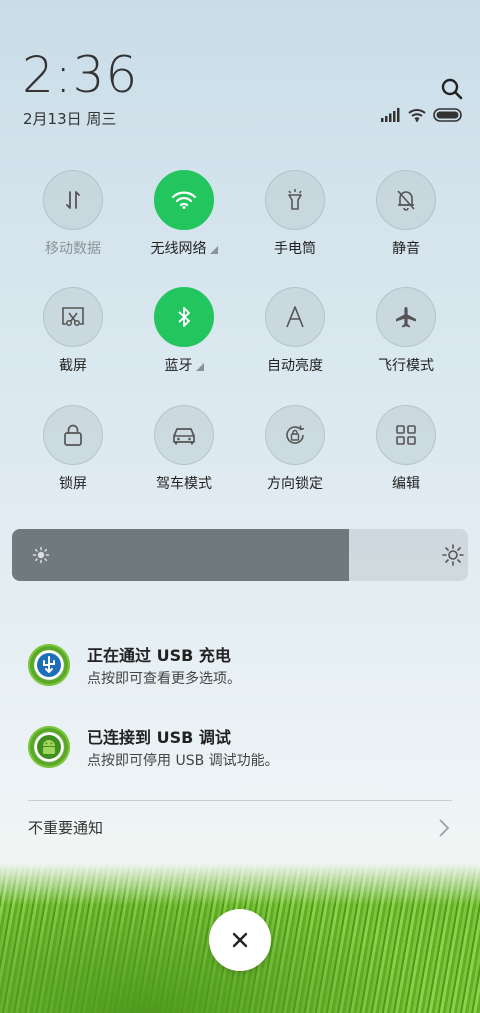  I want to click on bluetooth-icon, so click(184, 317).